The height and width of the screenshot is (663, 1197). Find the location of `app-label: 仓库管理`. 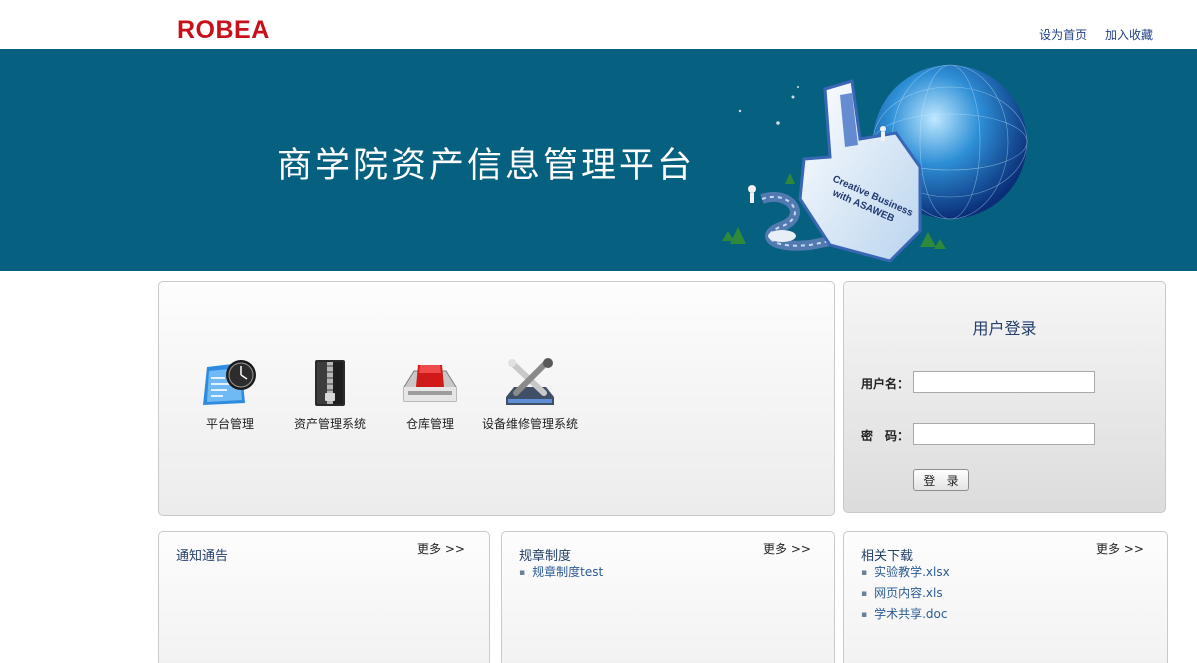

app-label: 仓库管理 is located at coordinates (429, 424).